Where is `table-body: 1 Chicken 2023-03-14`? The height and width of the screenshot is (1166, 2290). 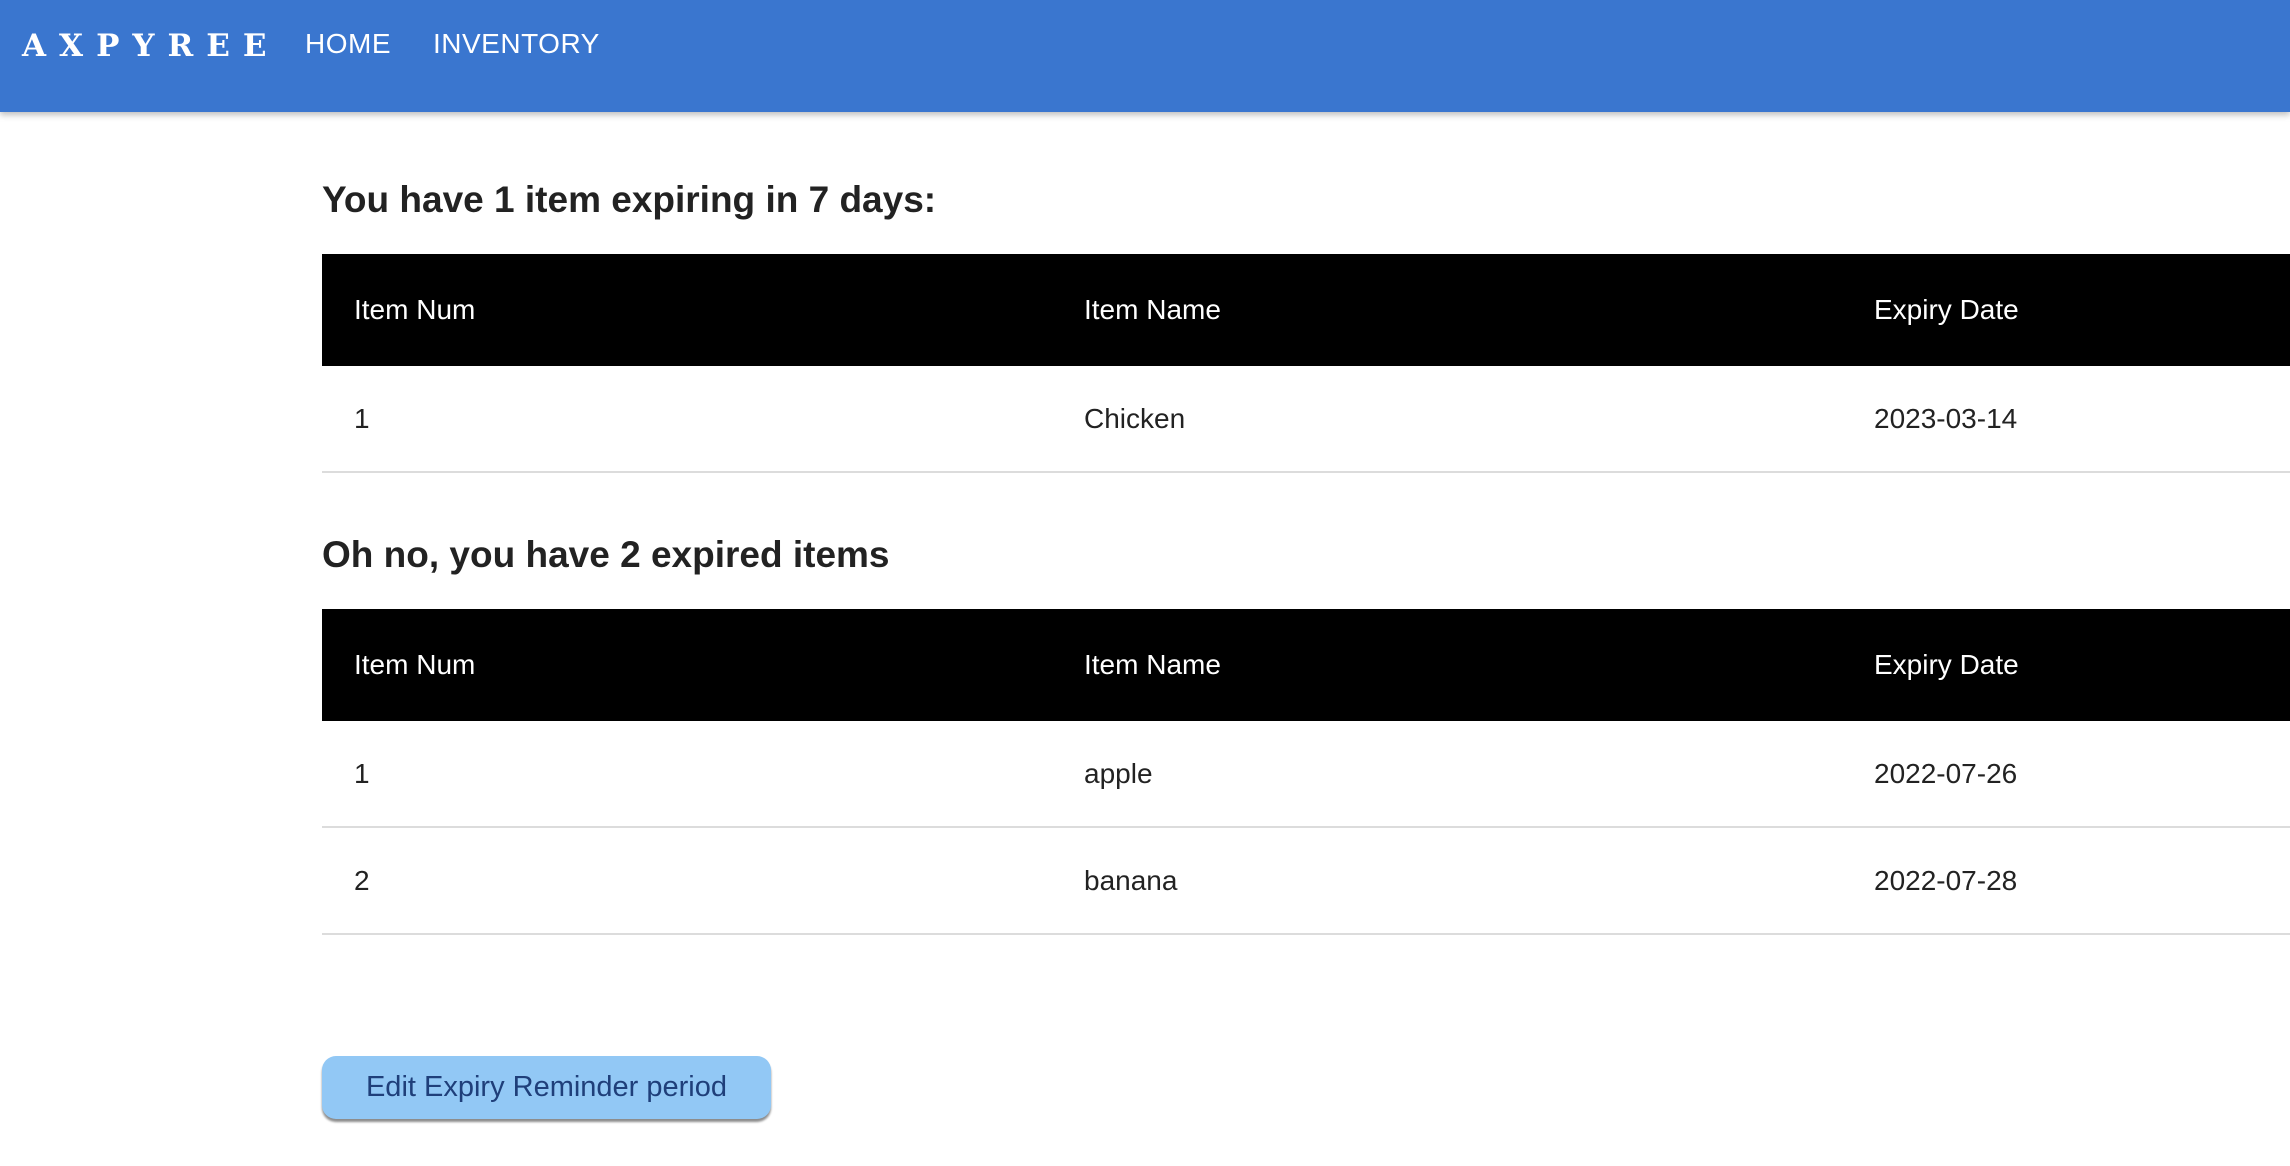
table-body: 1 Chicken 2023-03-14 is located at coordinates (1306, 419).